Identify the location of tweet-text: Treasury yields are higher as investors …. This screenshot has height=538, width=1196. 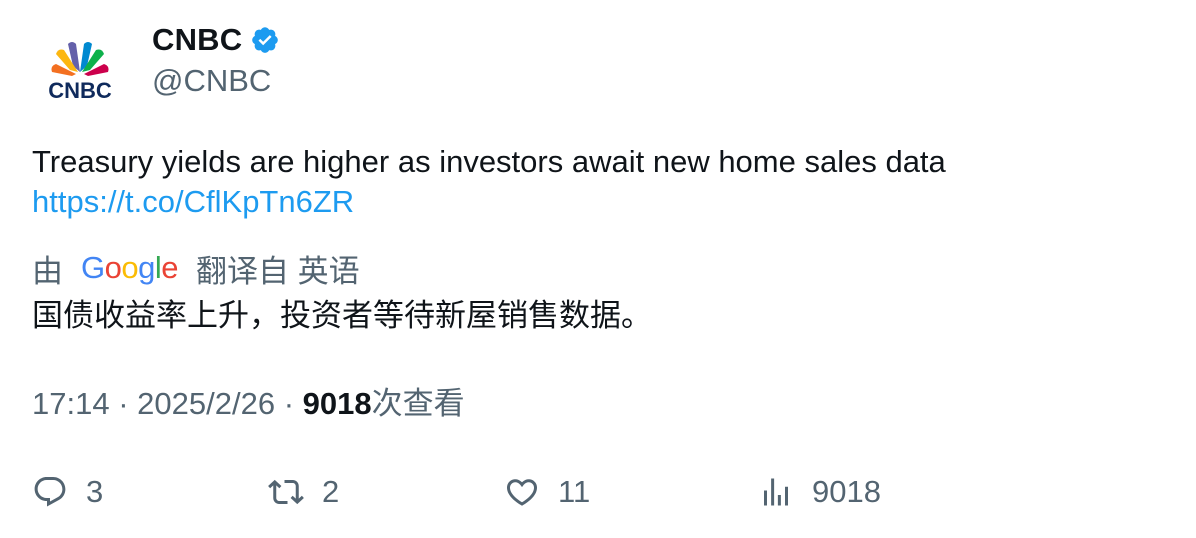
(489, 161).